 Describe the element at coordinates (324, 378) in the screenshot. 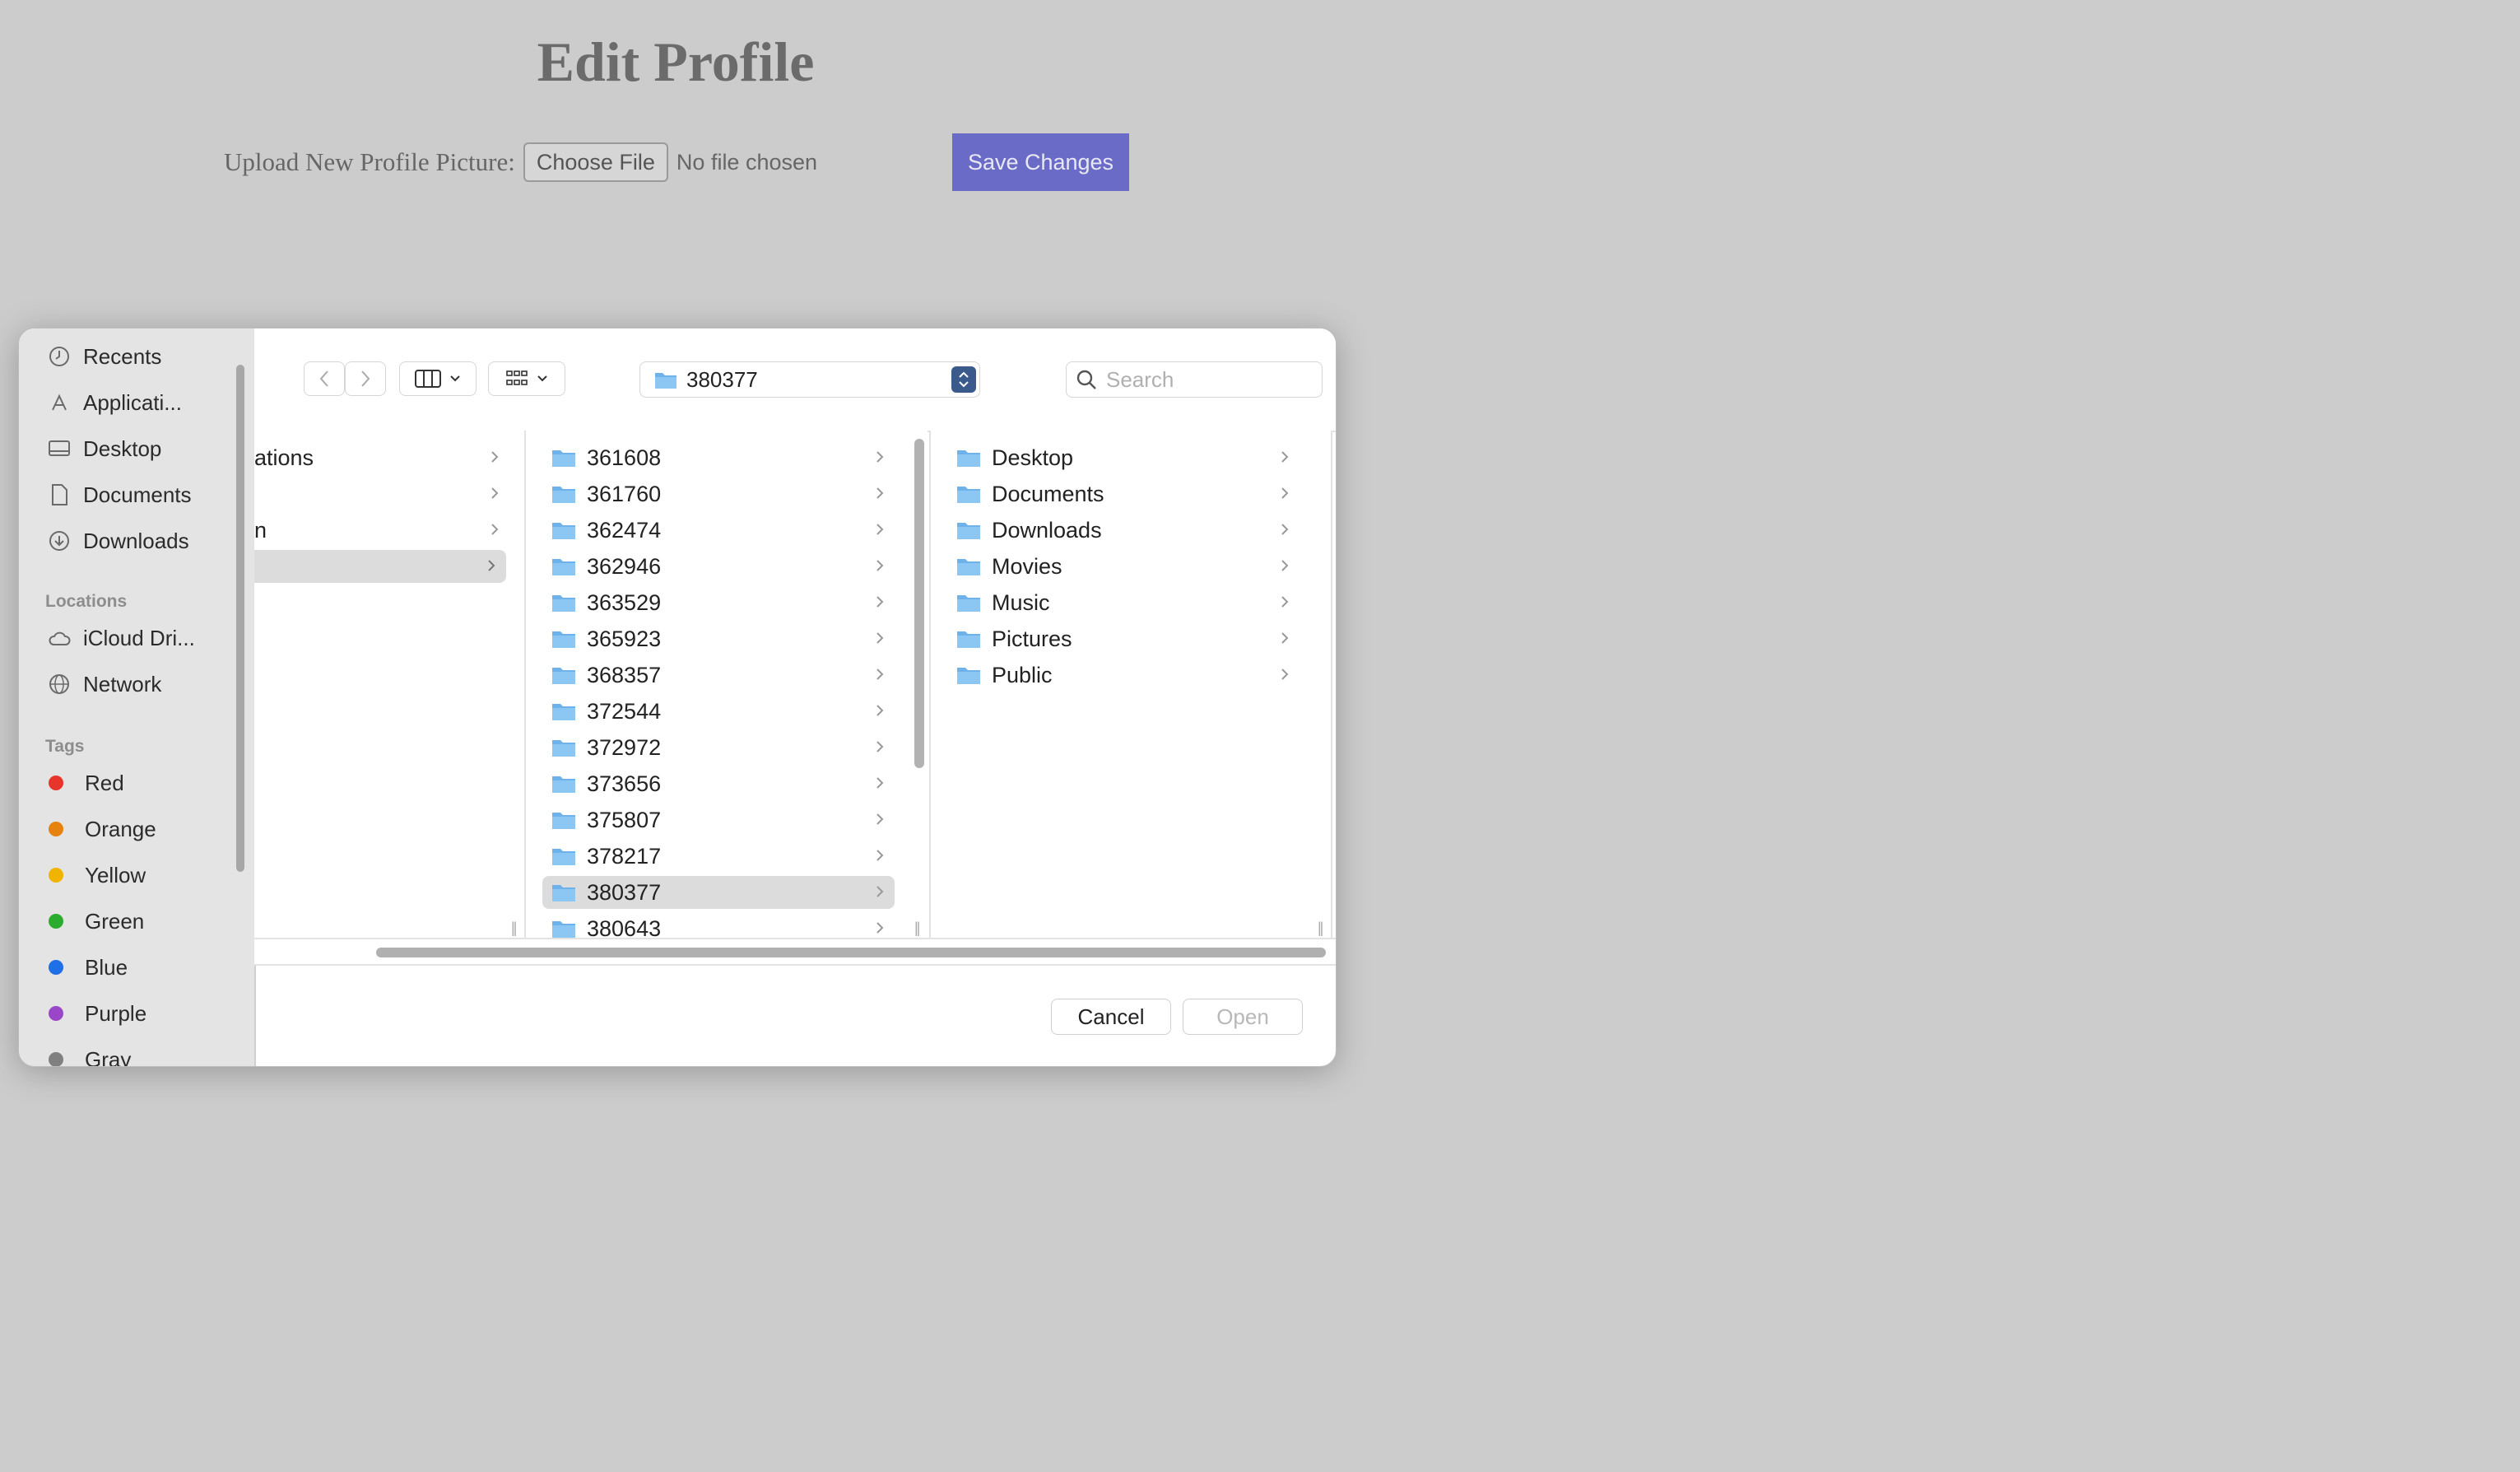

I see `back-button` at that location.